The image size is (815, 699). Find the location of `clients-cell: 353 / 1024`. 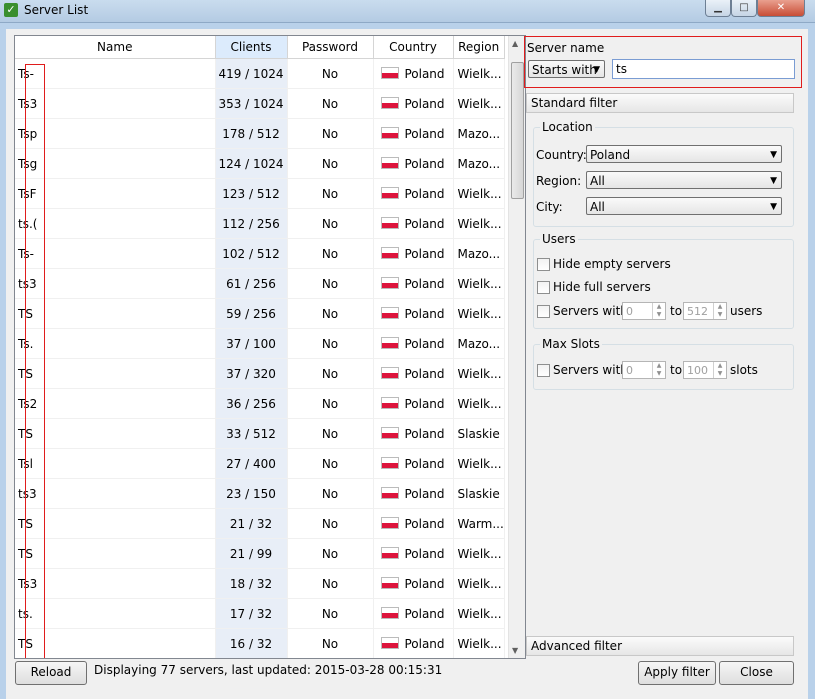

clients-cell: 353 / 1024 is located at coordinates (251, 103).